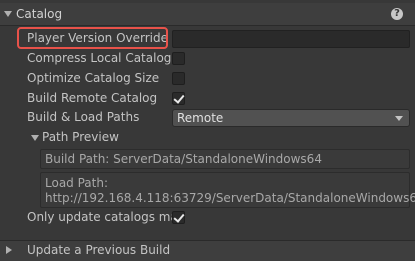 The width and height of the screenshot is (415, 261). What do you see at coordinates (397, 14) in the screenshot?
I see `help-icon: ?` at bounding box center [397, 14].